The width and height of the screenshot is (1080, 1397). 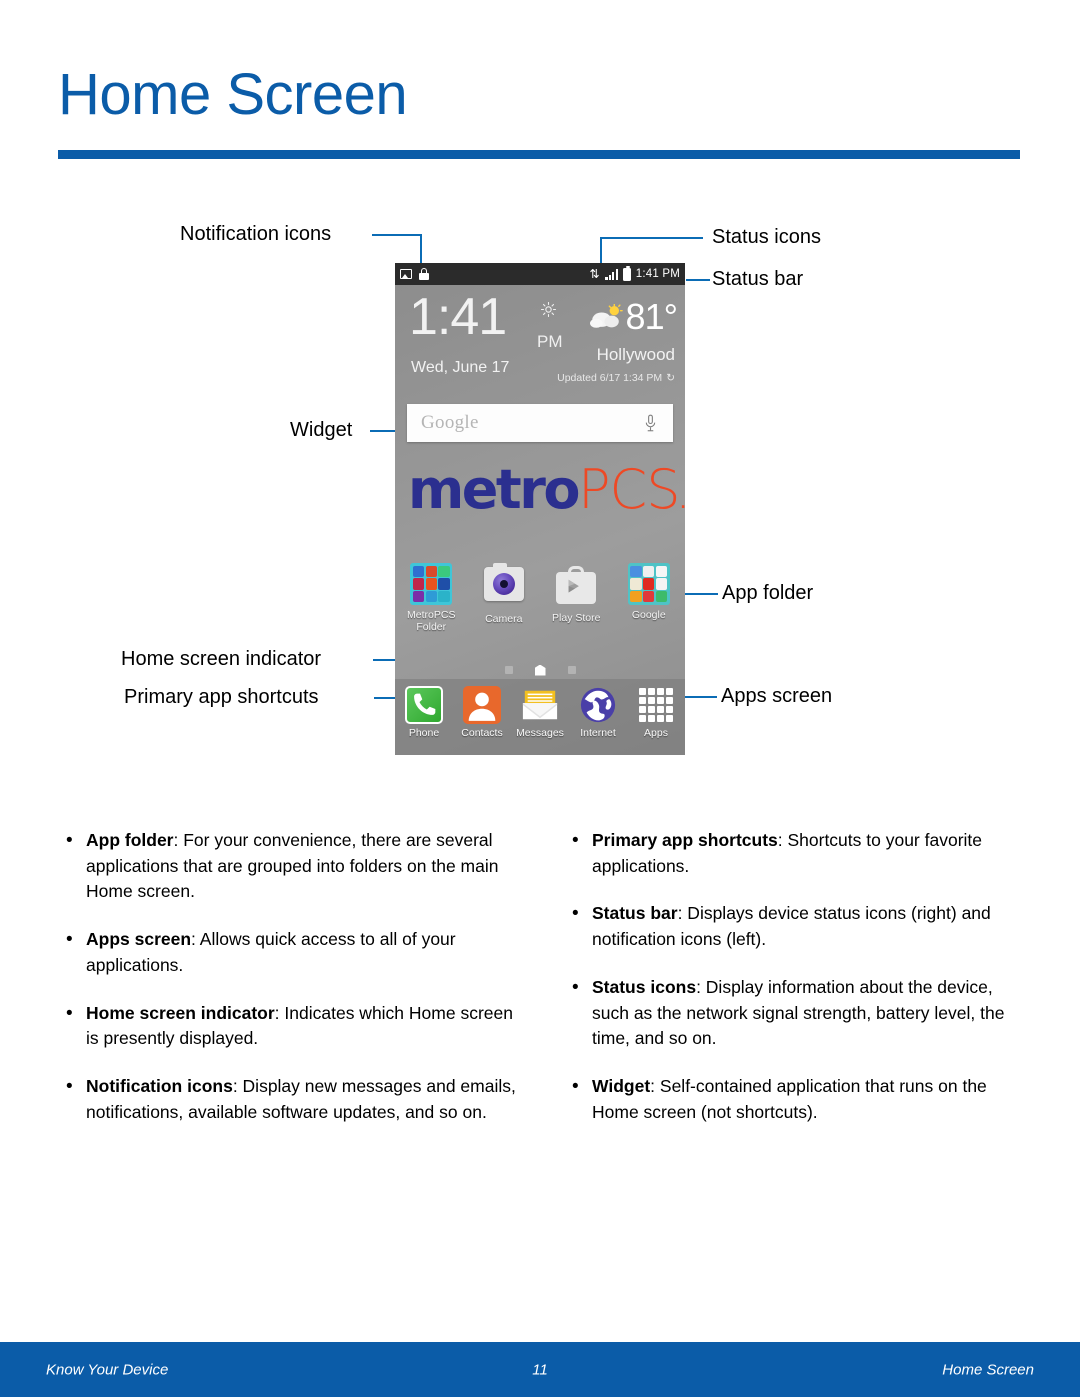 I want to click on callout-status-icons: Status icons, so click(x=766, y=237).